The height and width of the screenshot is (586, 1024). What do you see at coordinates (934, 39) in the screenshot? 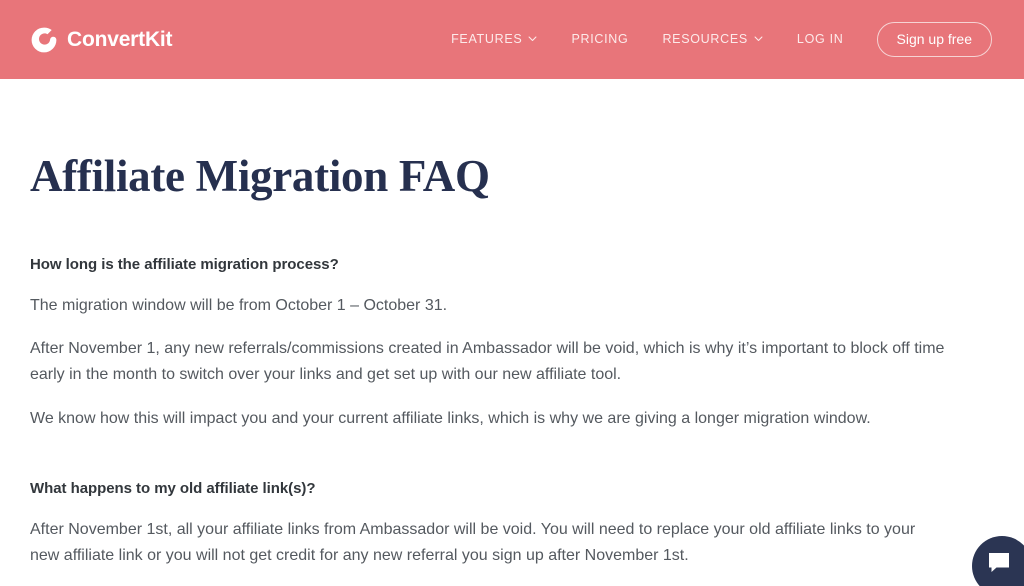
I see `sign-up-free-button: Sign up free` at bounding box center [934, 39].